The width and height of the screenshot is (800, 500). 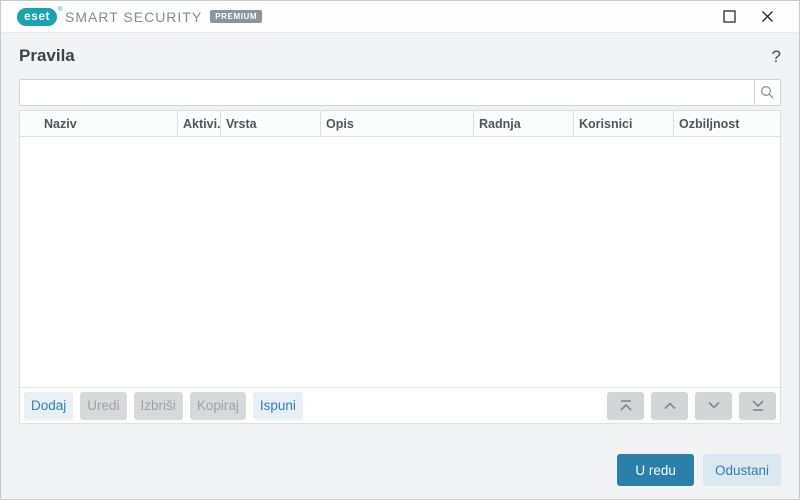 I want to click on maximize-button, so click(x=729, y=17).